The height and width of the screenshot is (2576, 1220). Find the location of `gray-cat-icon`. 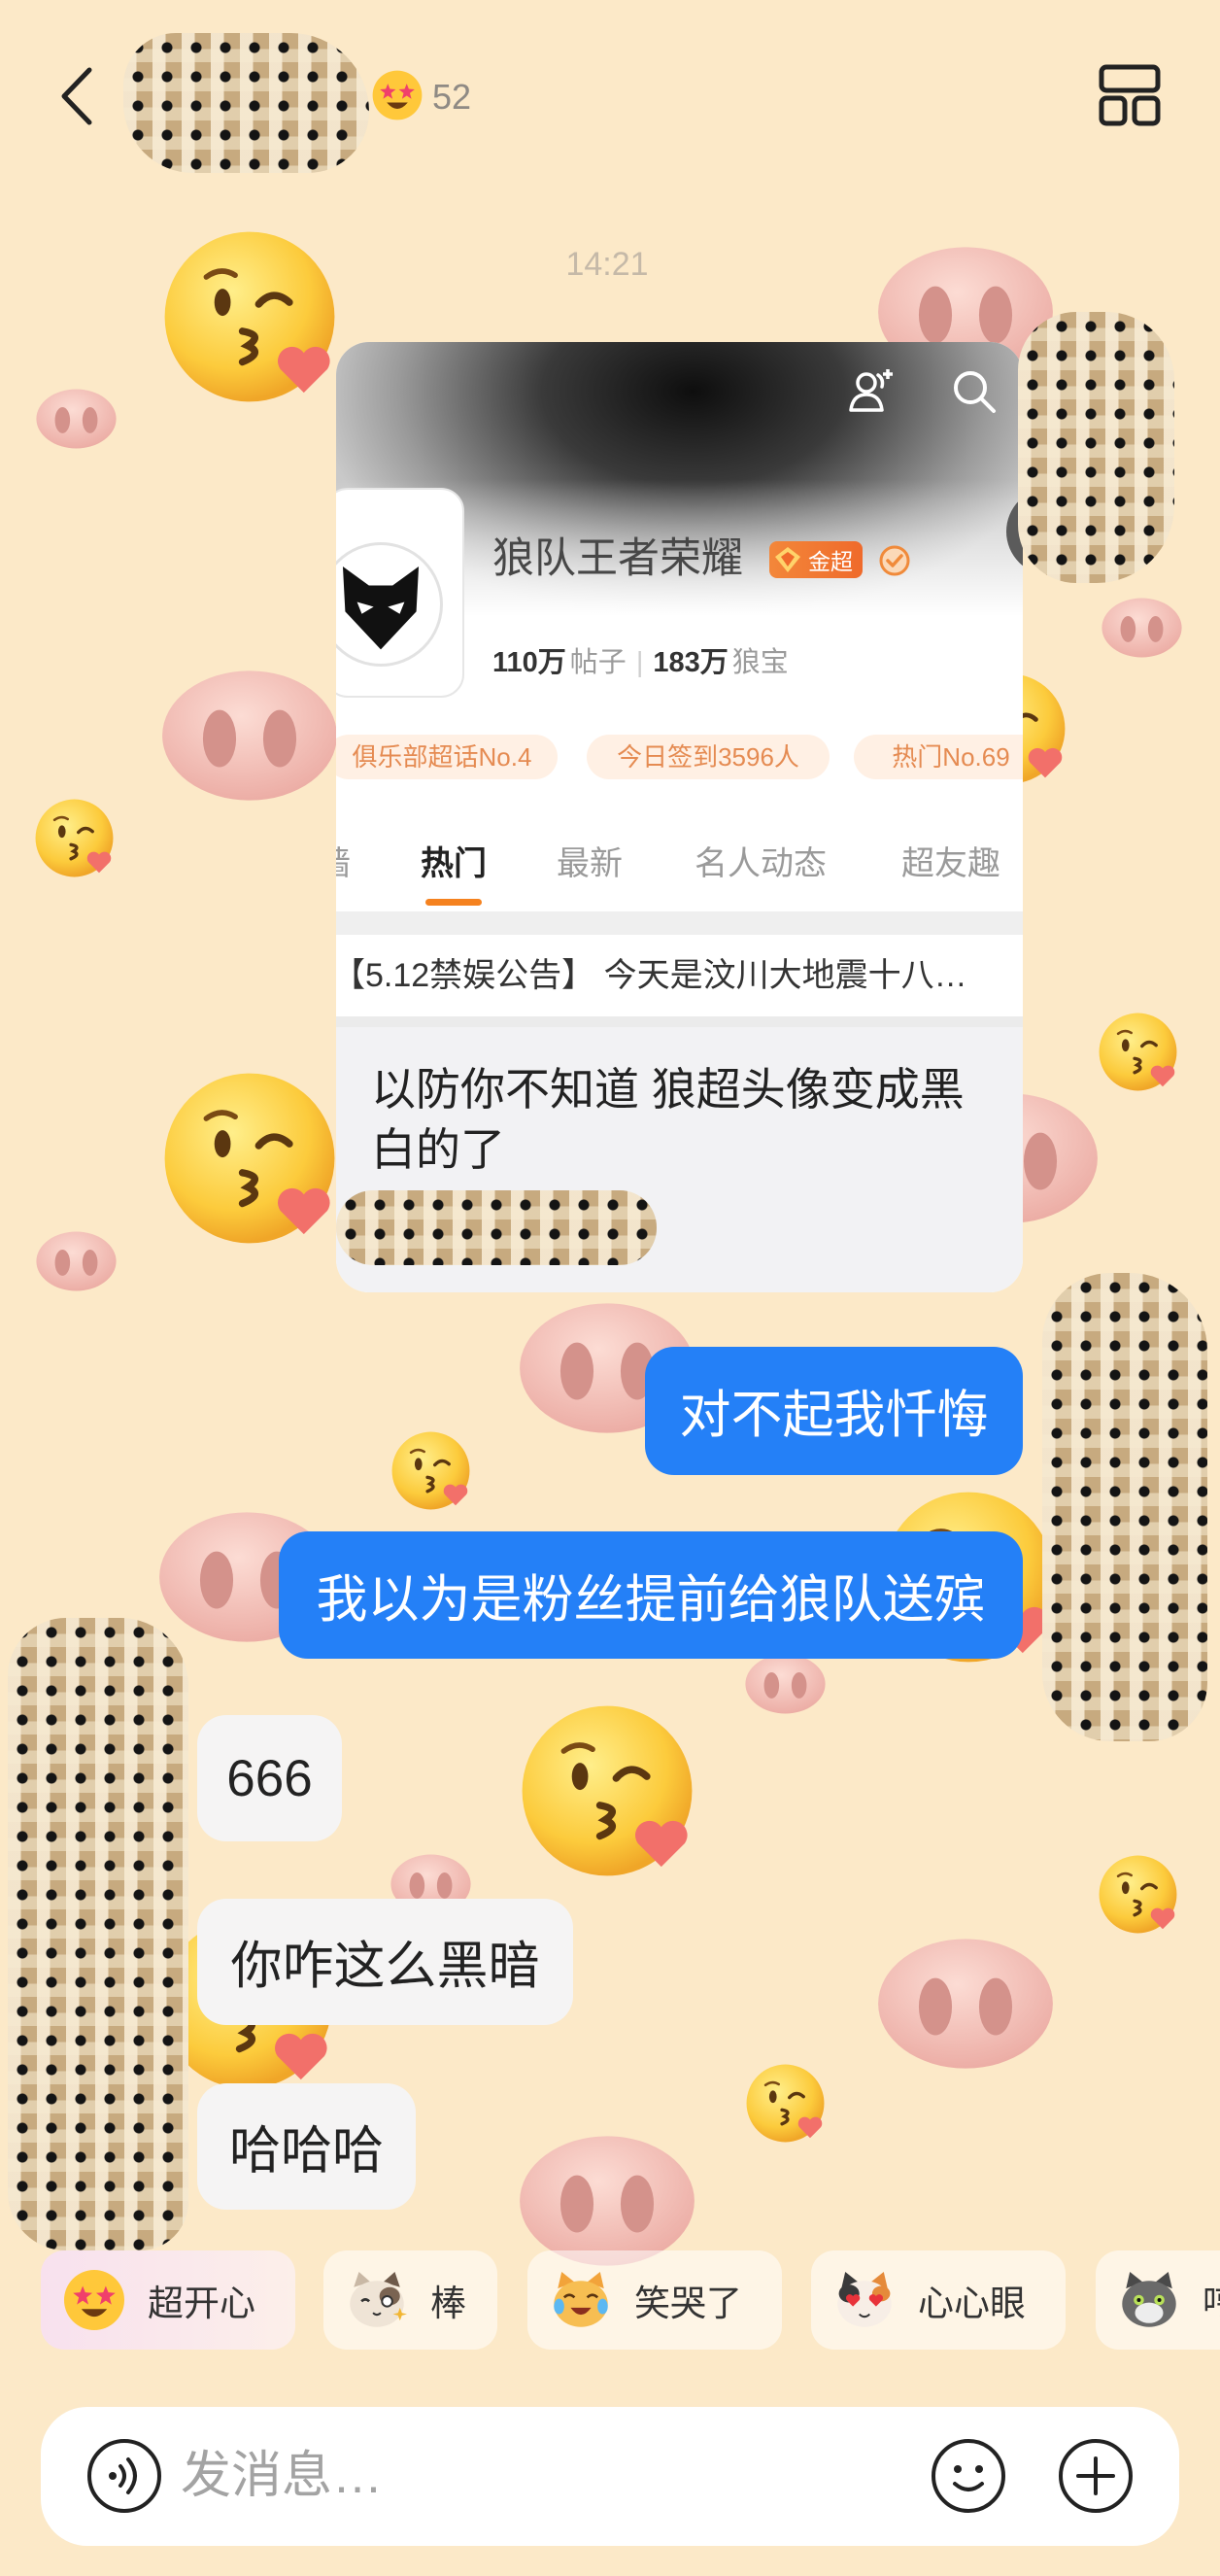

gray-cat-icon is located at coordinates (1149, 2299).